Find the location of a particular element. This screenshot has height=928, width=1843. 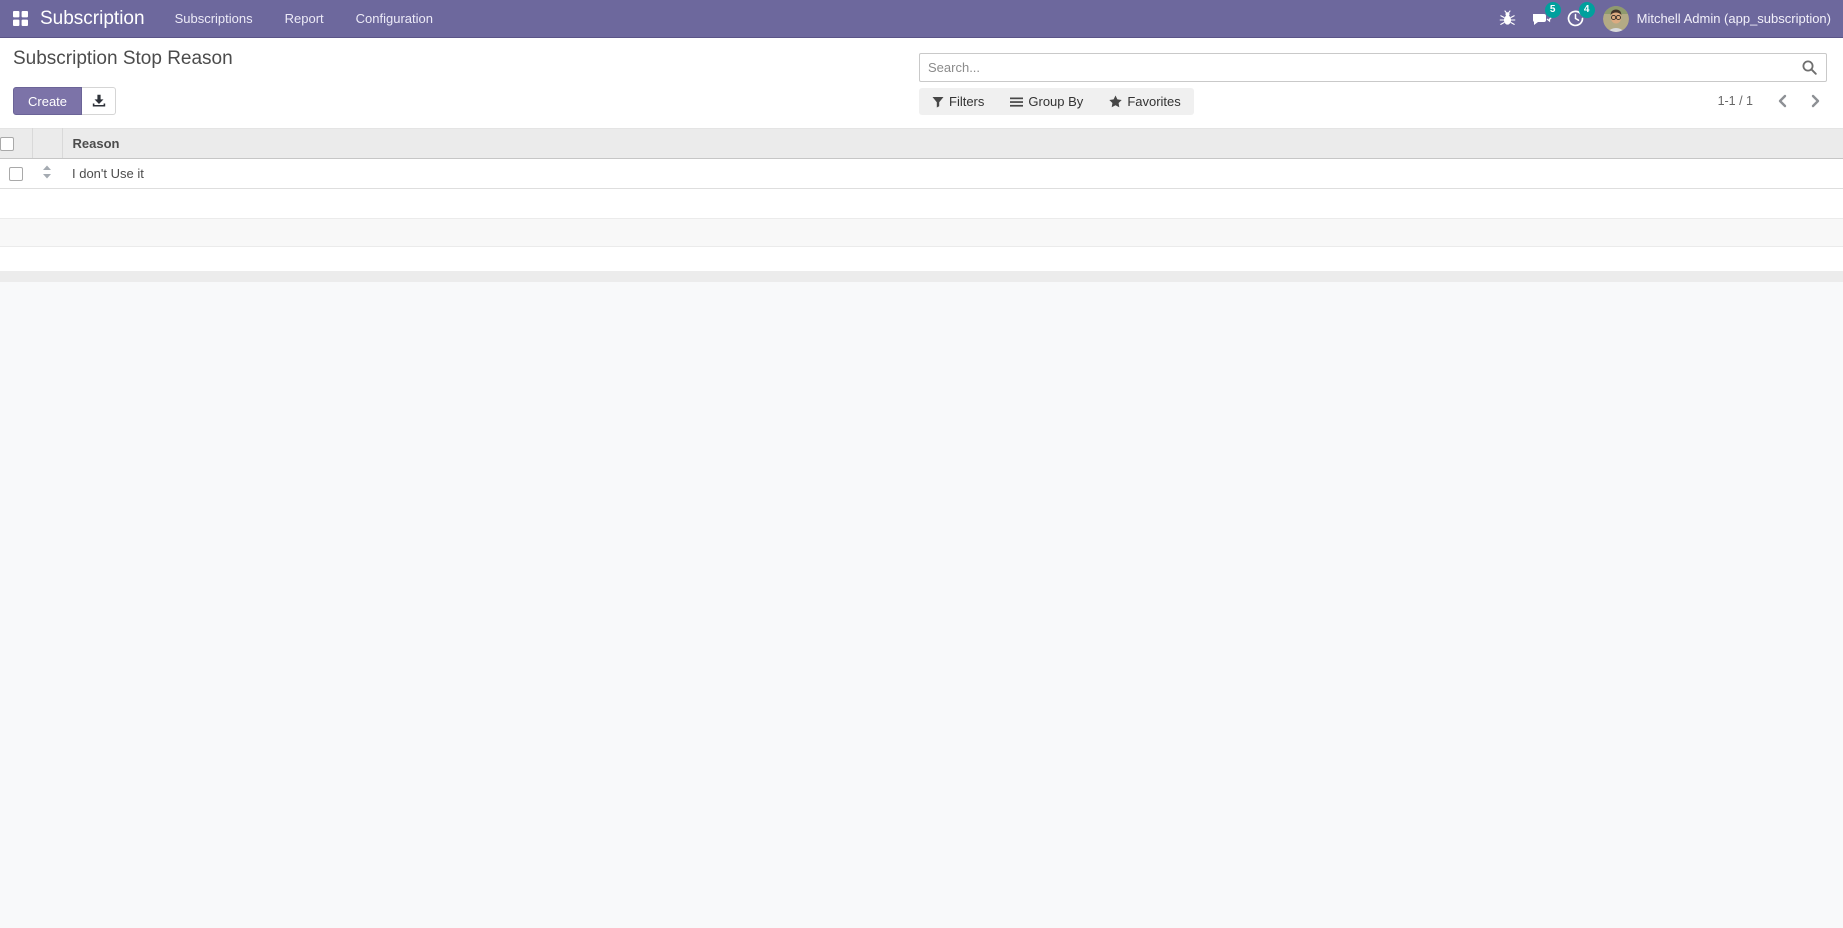

search-input is located at coordinates (1373, 67).